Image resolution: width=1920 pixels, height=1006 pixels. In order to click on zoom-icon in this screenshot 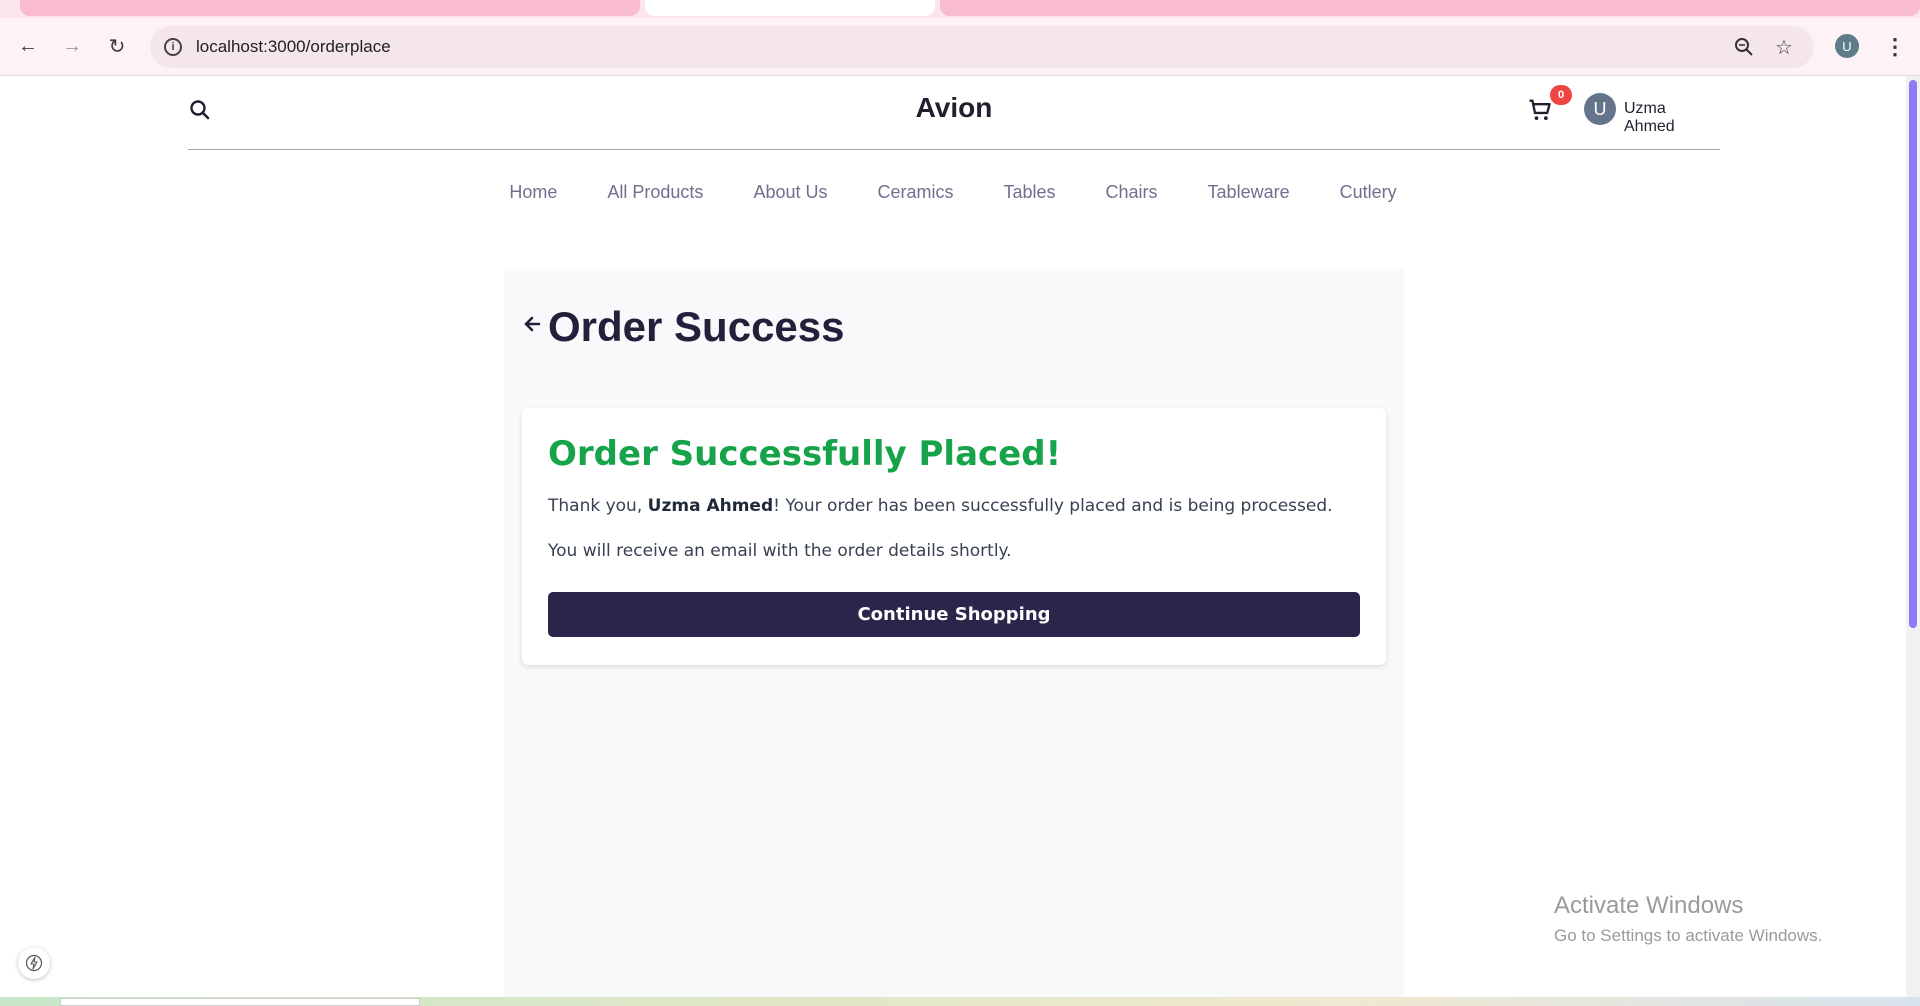, I will do `click(1744, 47)`.